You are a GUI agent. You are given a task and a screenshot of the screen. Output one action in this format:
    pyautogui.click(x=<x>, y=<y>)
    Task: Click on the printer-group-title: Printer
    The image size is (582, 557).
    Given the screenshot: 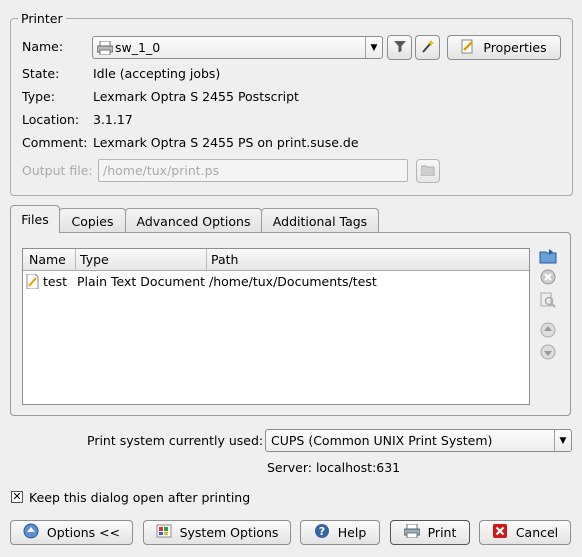 What is the action you would take?
    pyautogui.click(x=42, y=18)
    